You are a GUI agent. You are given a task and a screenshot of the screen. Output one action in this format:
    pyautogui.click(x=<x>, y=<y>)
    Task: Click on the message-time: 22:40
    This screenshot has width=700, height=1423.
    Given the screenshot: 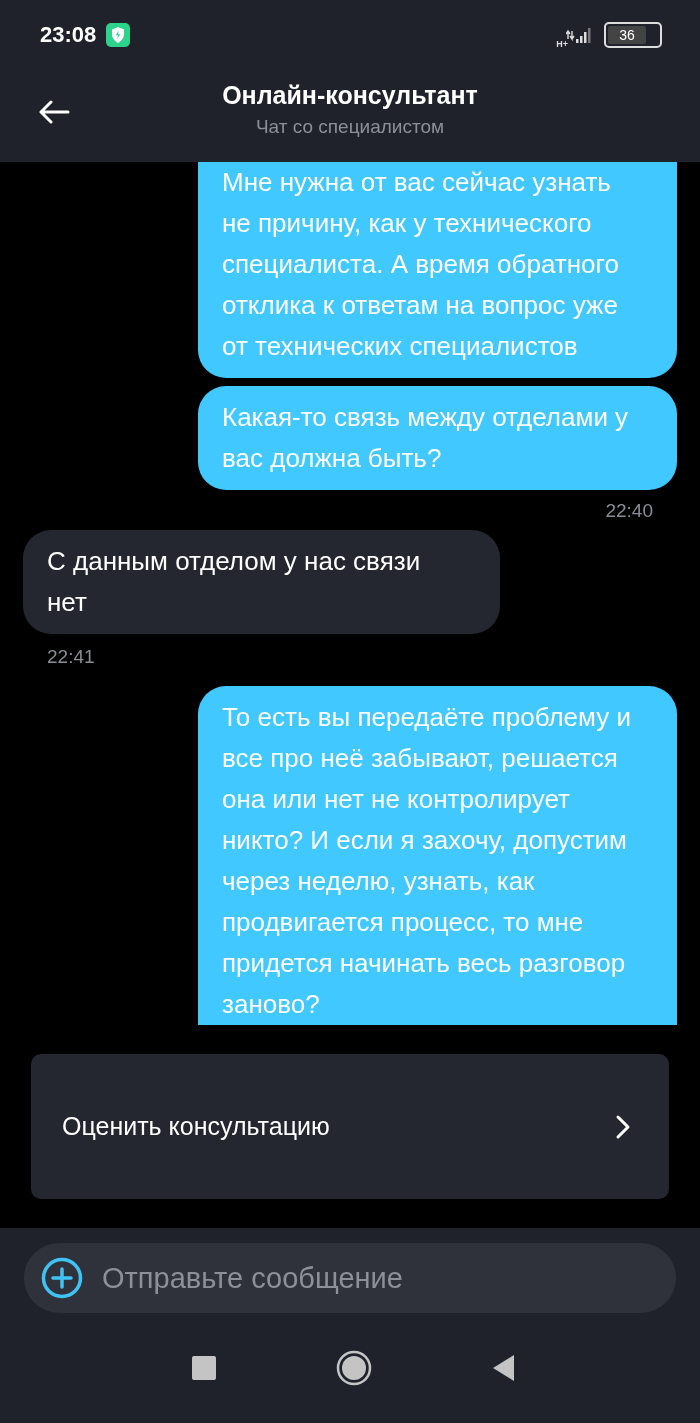 What is the action you would take?
    pyautogui.click(x=629, y=511)
    